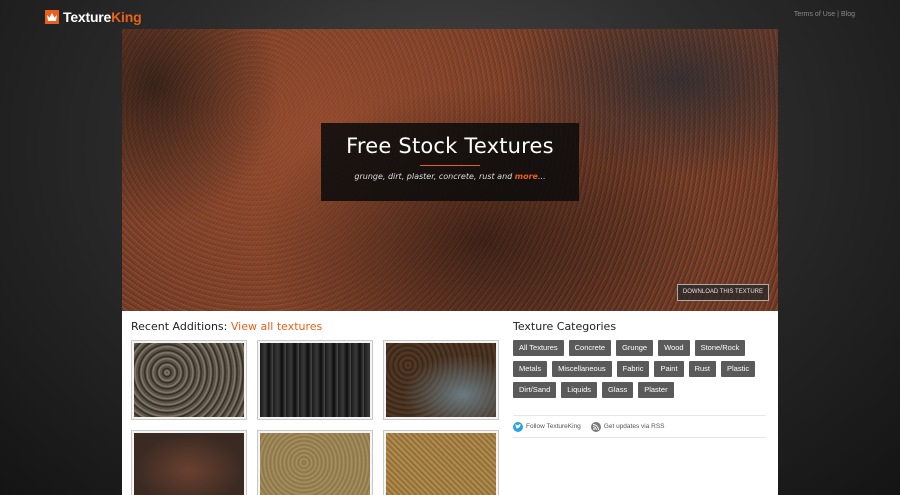 The image size is (900, 495). What do you see at coordinates (618, 390) in the screenshot?
I see `category-glass: Glass` at bounding box center [618, 390].